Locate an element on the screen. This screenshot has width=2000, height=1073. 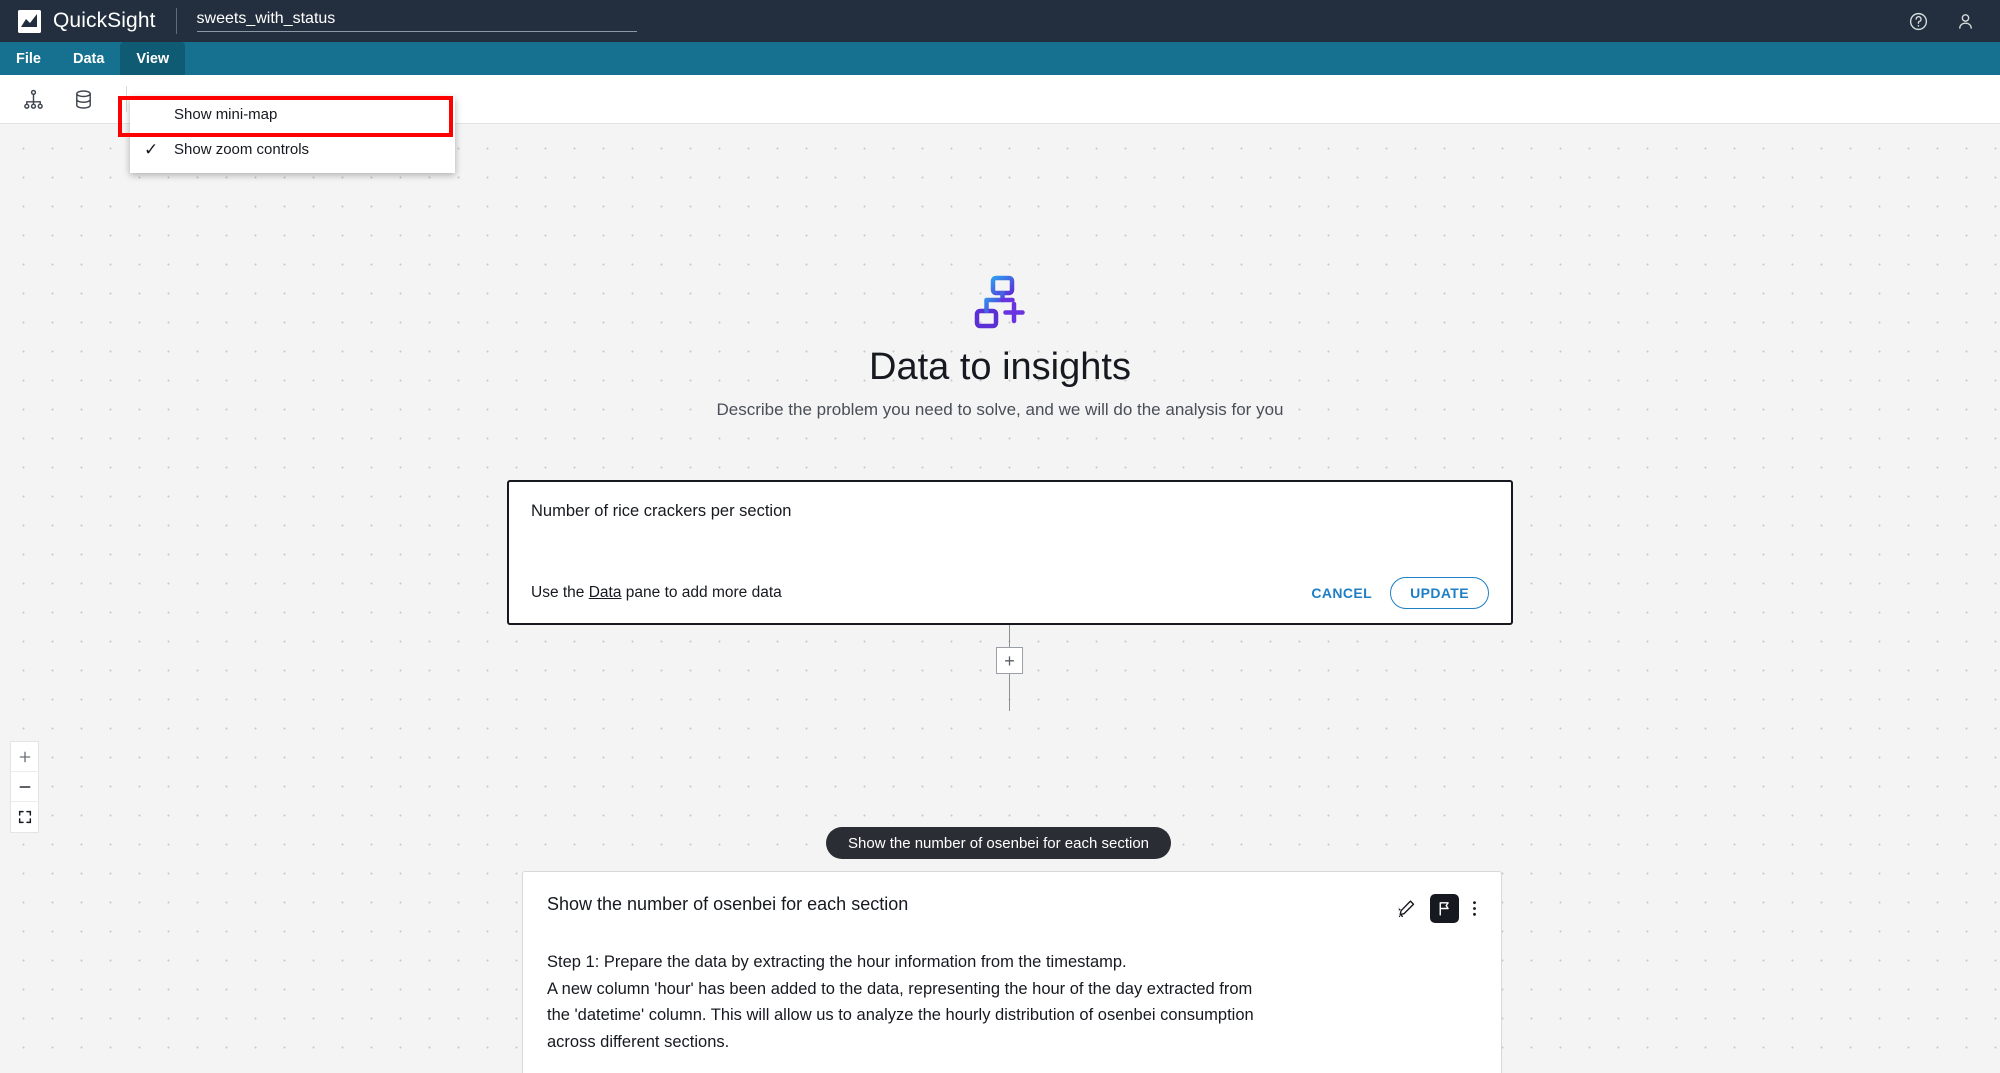
database-icon is located at coordinates (83, 99).